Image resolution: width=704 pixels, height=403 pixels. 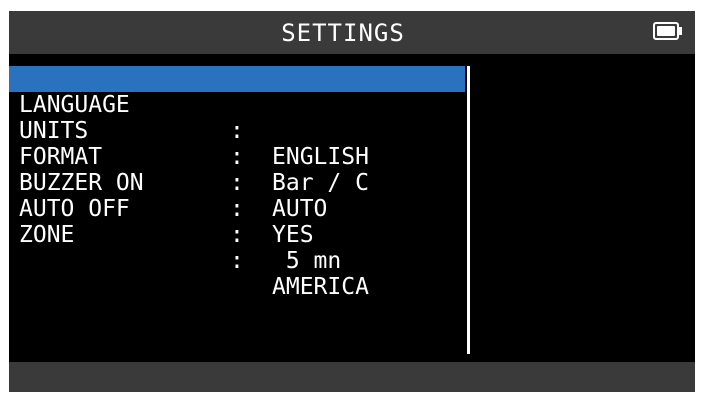 I want to click on battery-full-icon, so click(x=667, y=31).